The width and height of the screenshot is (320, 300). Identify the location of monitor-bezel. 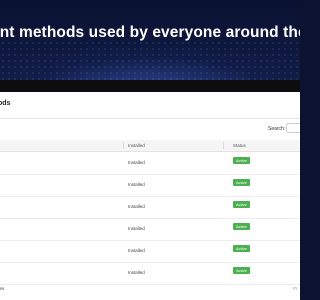
(150, 86).